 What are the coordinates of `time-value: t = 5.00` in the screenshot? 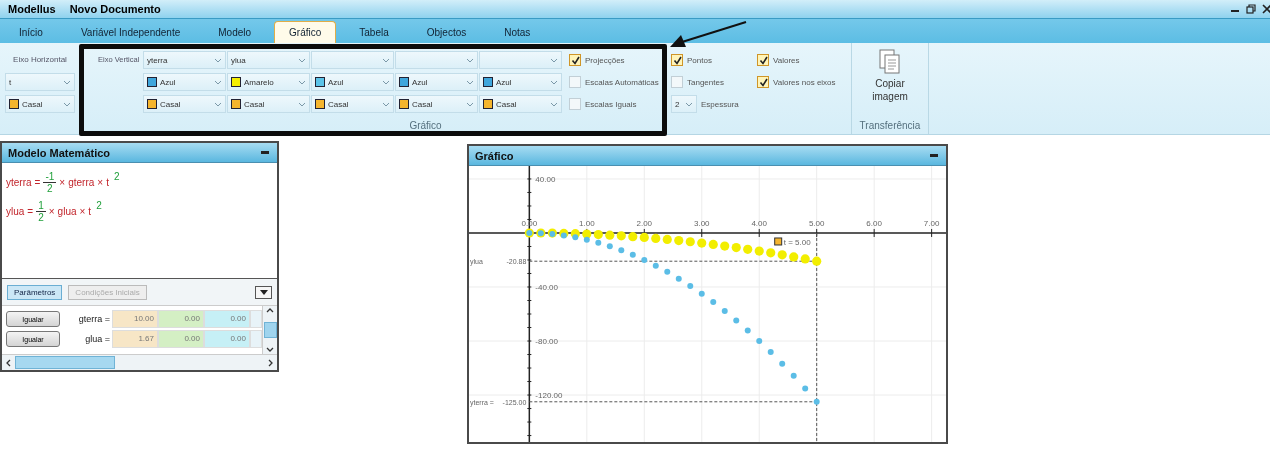 It's located at (797, 242).